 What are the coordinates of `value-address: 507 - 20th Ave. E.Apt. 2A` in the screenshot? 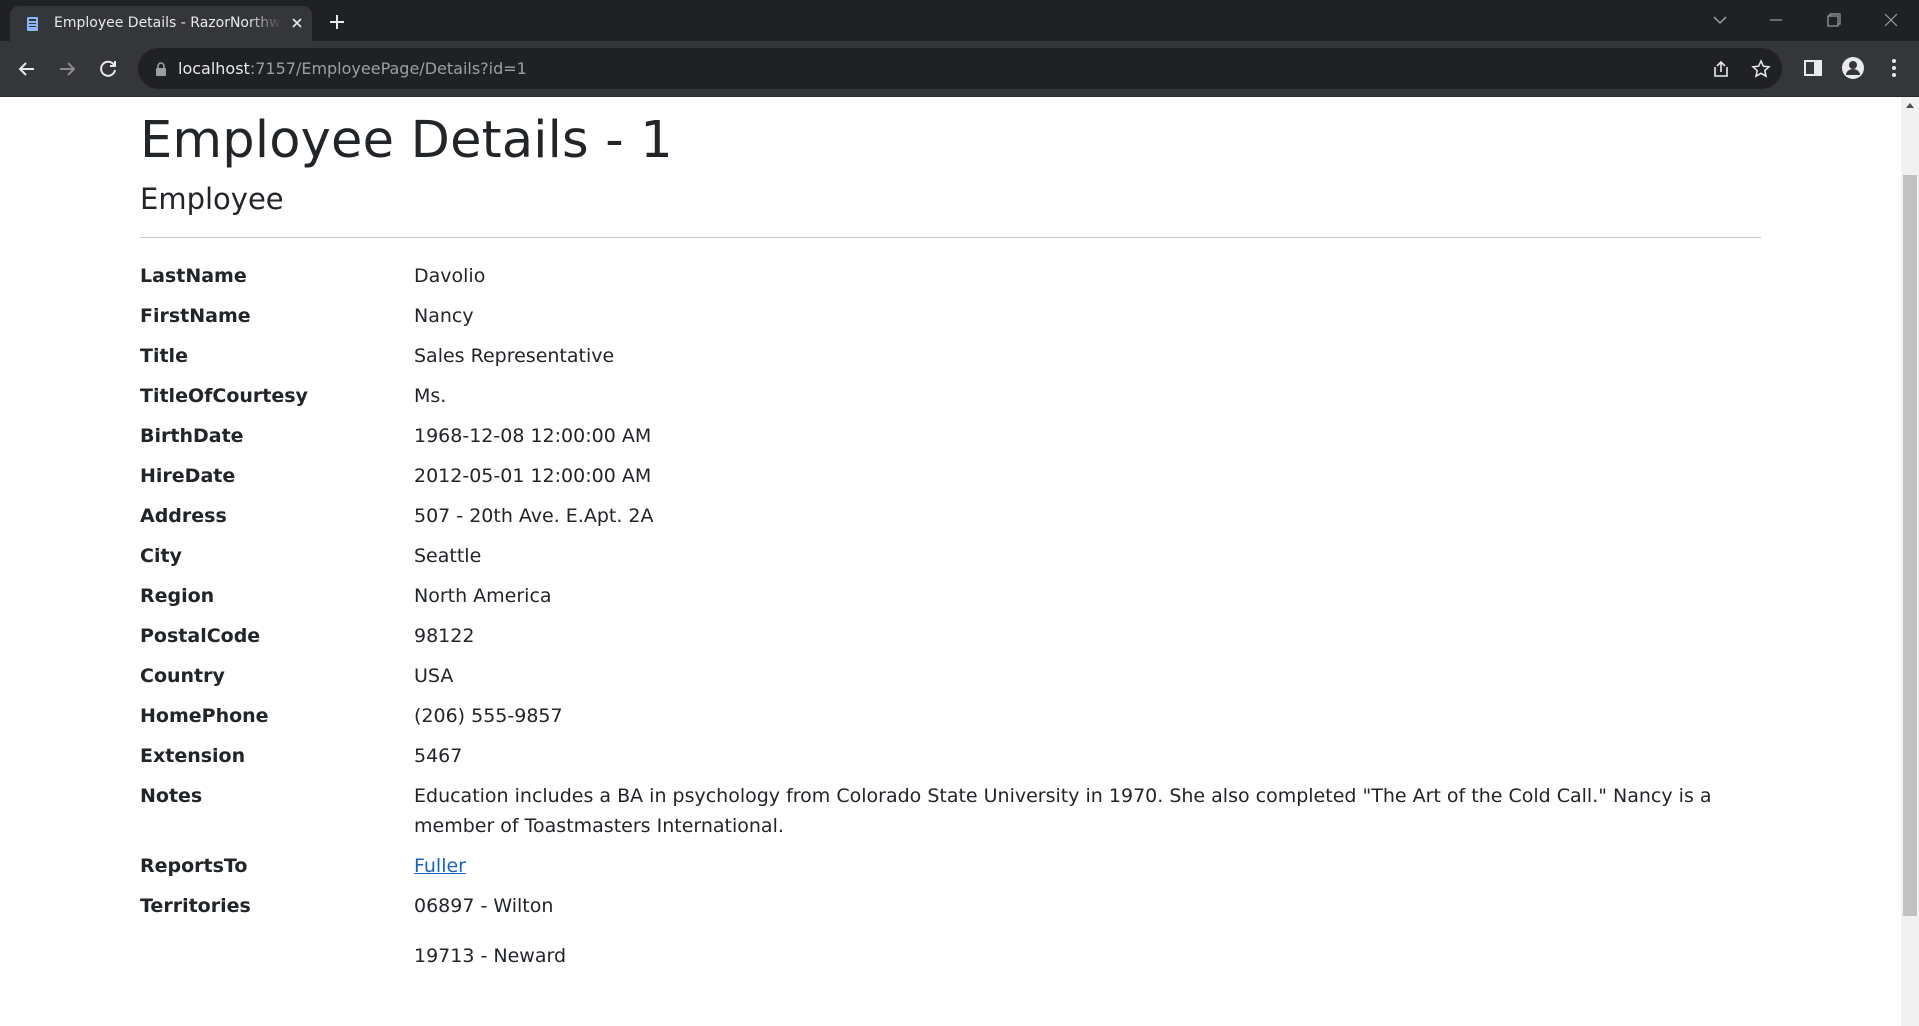 It's located at (534, 516).